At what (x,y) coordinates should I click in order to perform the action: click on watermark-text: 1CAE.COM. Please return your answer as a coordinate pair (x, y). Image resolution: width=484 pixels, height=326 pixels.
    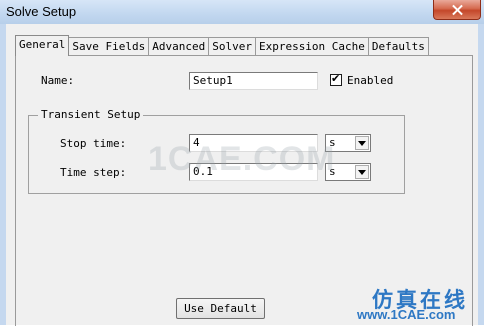
    Looking at the image, I should click on (242, 159).